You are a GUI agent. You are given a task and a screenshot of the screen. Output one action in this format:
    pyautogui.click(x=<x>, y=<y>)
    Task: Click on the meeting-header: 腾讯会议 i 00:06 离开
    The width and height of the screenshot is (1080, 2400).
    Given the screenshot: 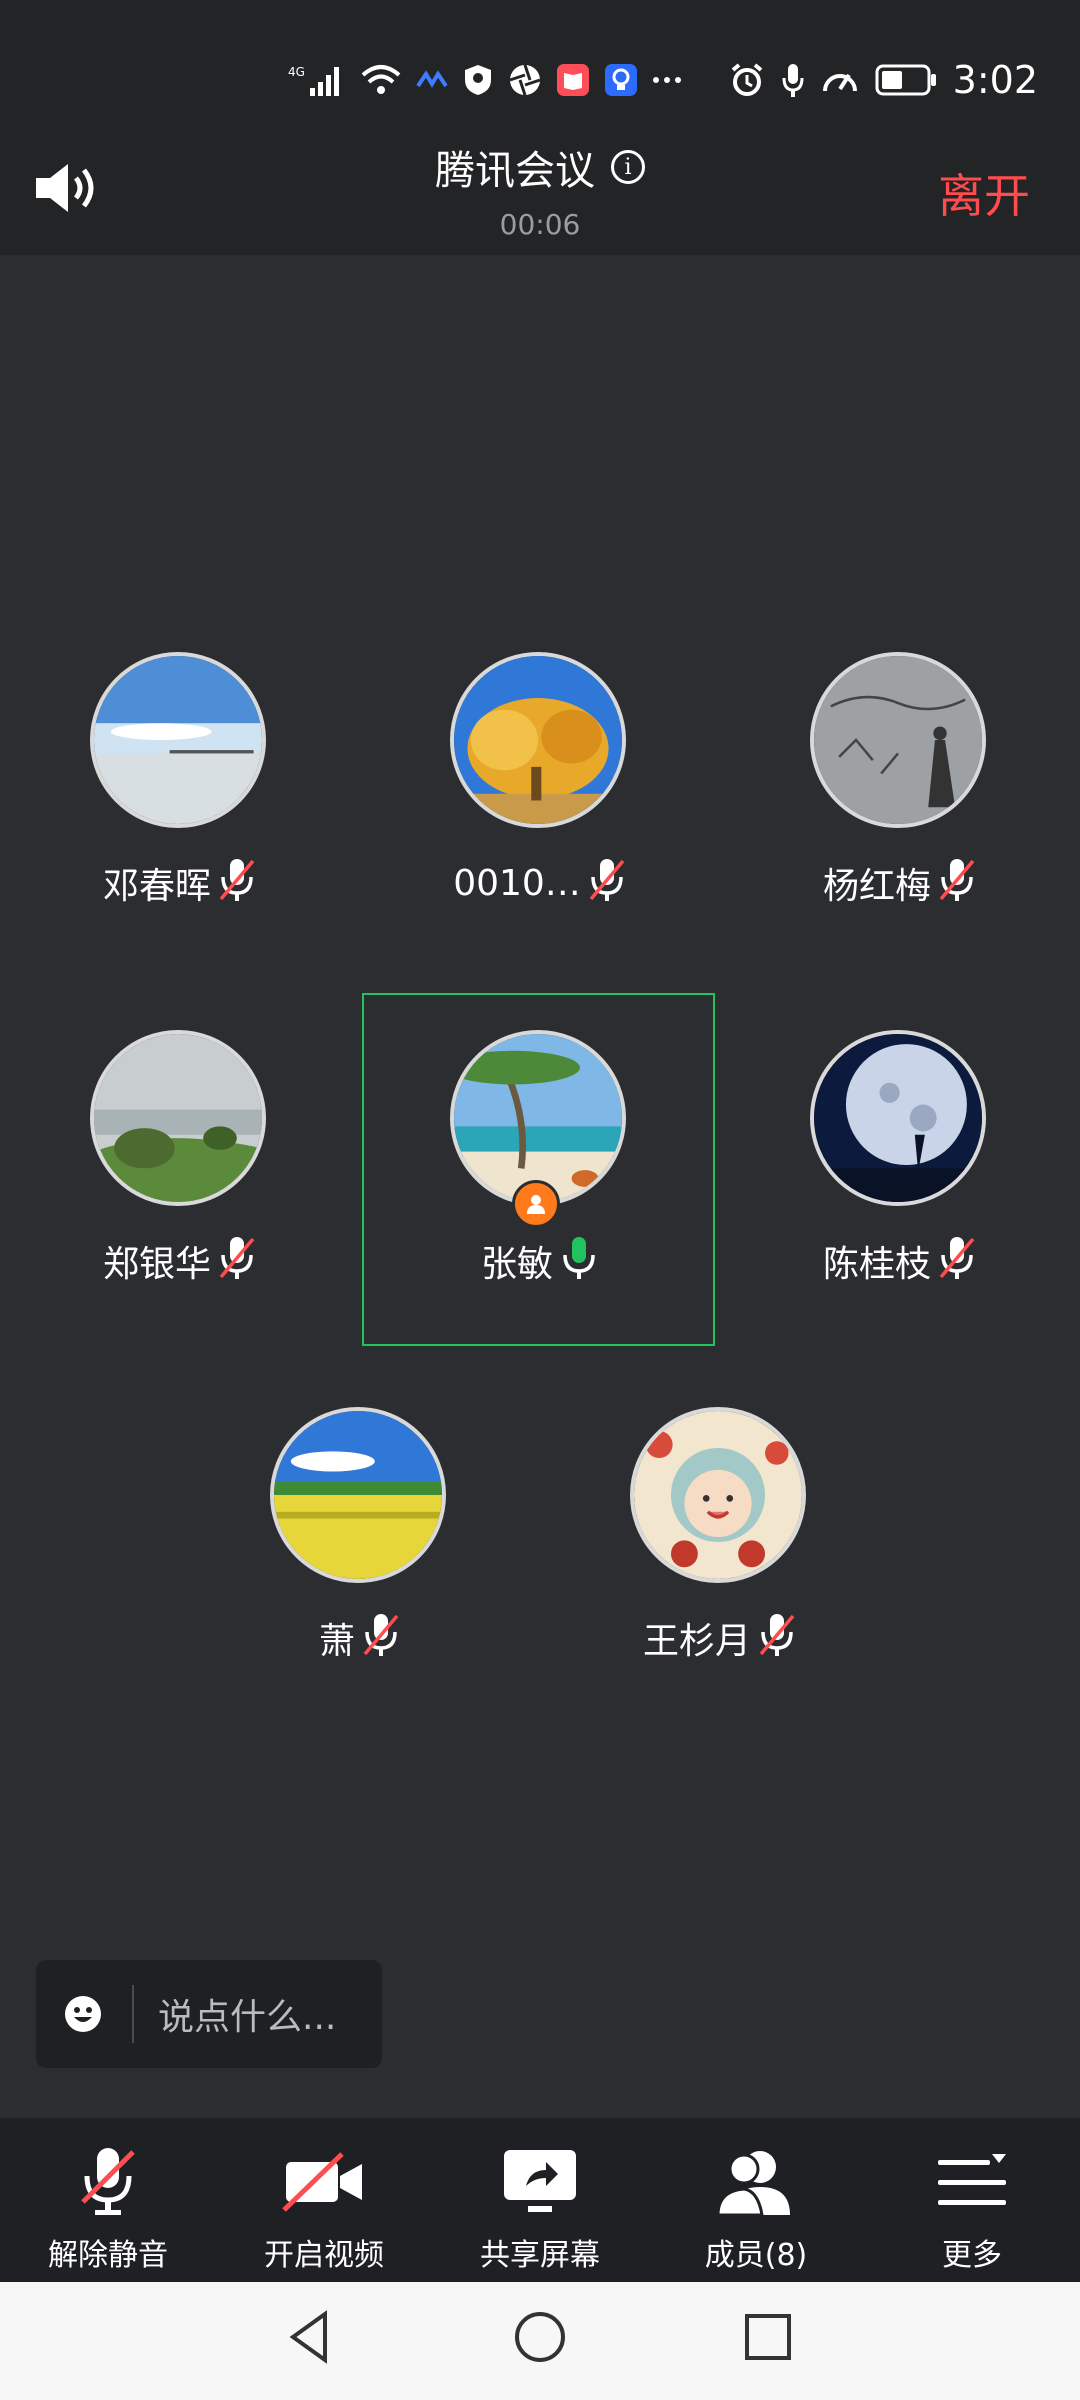 What is the action you would take?
    pyautogui.click(x=540, y=192)
    